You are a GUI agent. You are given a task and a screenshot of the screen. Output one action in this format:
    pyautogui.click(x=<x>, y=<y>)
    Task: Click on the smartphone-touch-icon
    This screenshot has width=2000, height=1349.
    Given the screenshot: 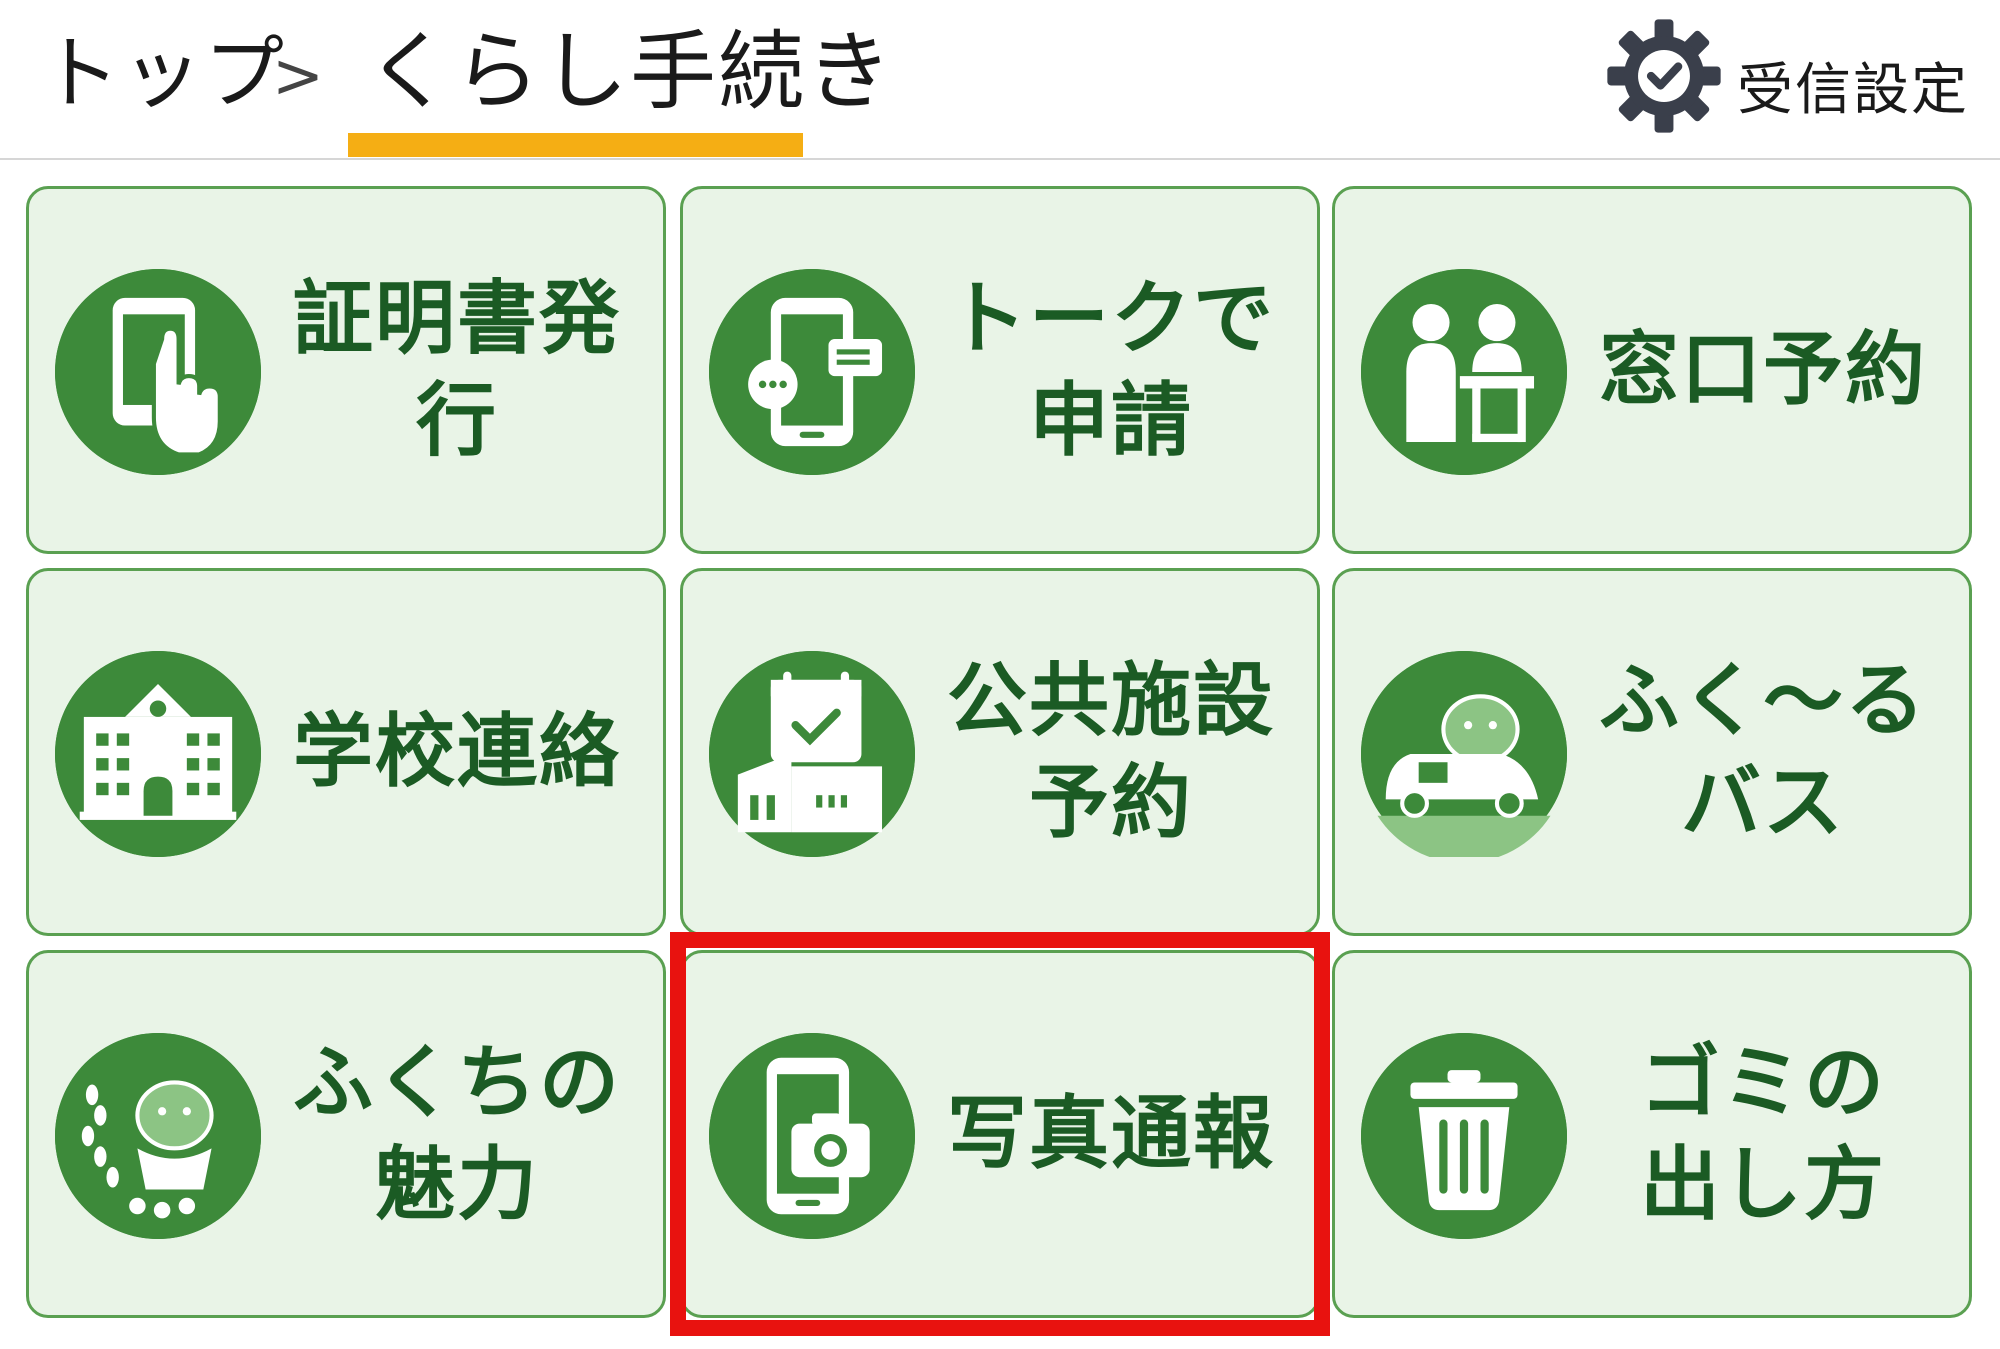 What is the action you would take?
    pyautogui.click(x=158, y=372)
    